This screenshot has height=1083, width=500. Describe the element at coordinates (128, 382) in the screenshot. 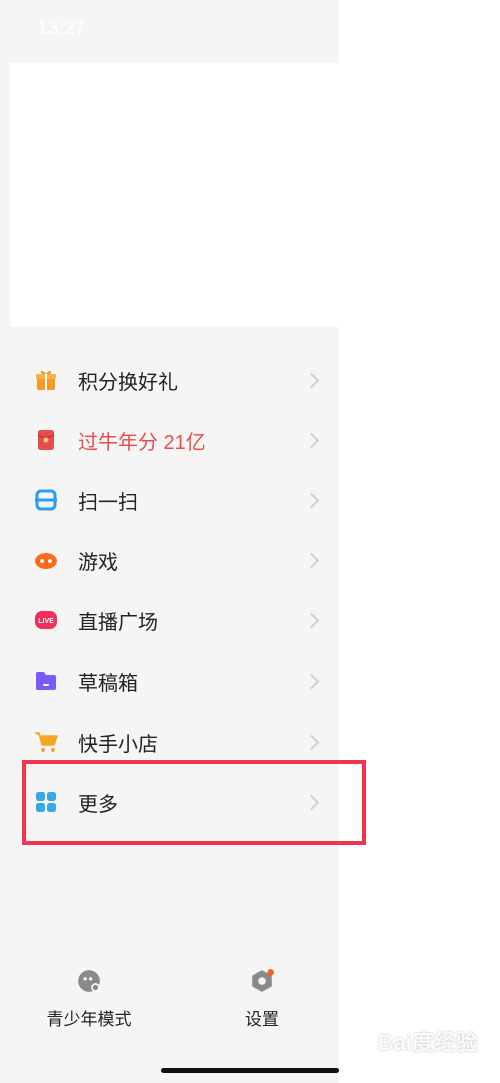

I see `menu-label: 积分换好礼` at that location.